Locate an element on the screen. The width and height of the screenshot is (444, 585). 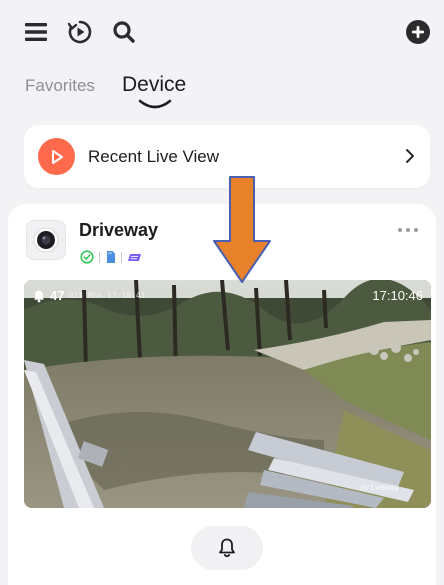
annotation-arrow-icon is located at coordinates (242, 229).